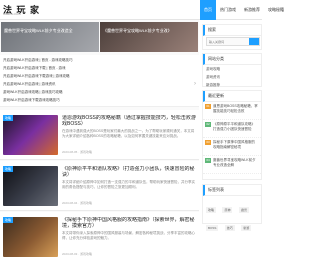  I want to click on article-title: 道恩游戏BOSS的攻略秘籍（通过掌握技能技巧，轻松击败游戏BOSS）, so click(129, 121).